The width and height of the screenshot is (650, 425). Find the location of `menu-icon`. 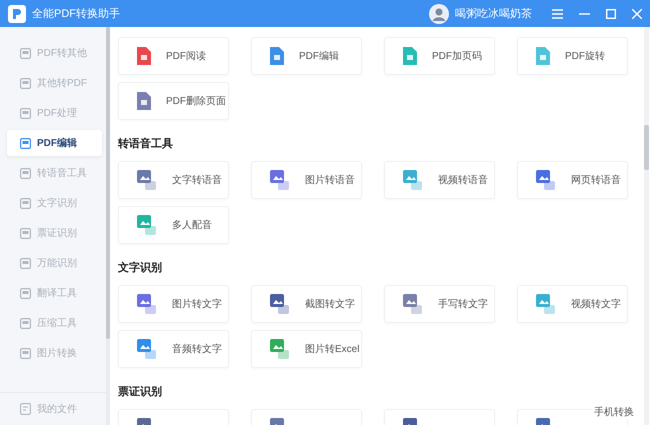

menu-icon is located at coordinates (557, 13).